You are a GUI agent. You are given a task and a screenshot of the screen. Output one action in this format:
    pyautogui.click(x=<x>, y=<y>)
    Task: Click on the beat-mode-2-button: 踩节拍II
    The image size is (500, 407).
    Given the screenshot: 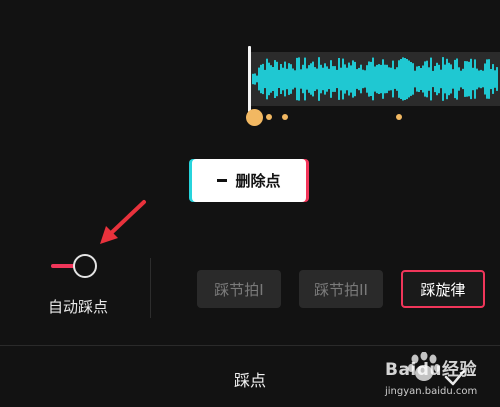 What is the action you would take?
    pyautogui.click(x=341, y=289)
    